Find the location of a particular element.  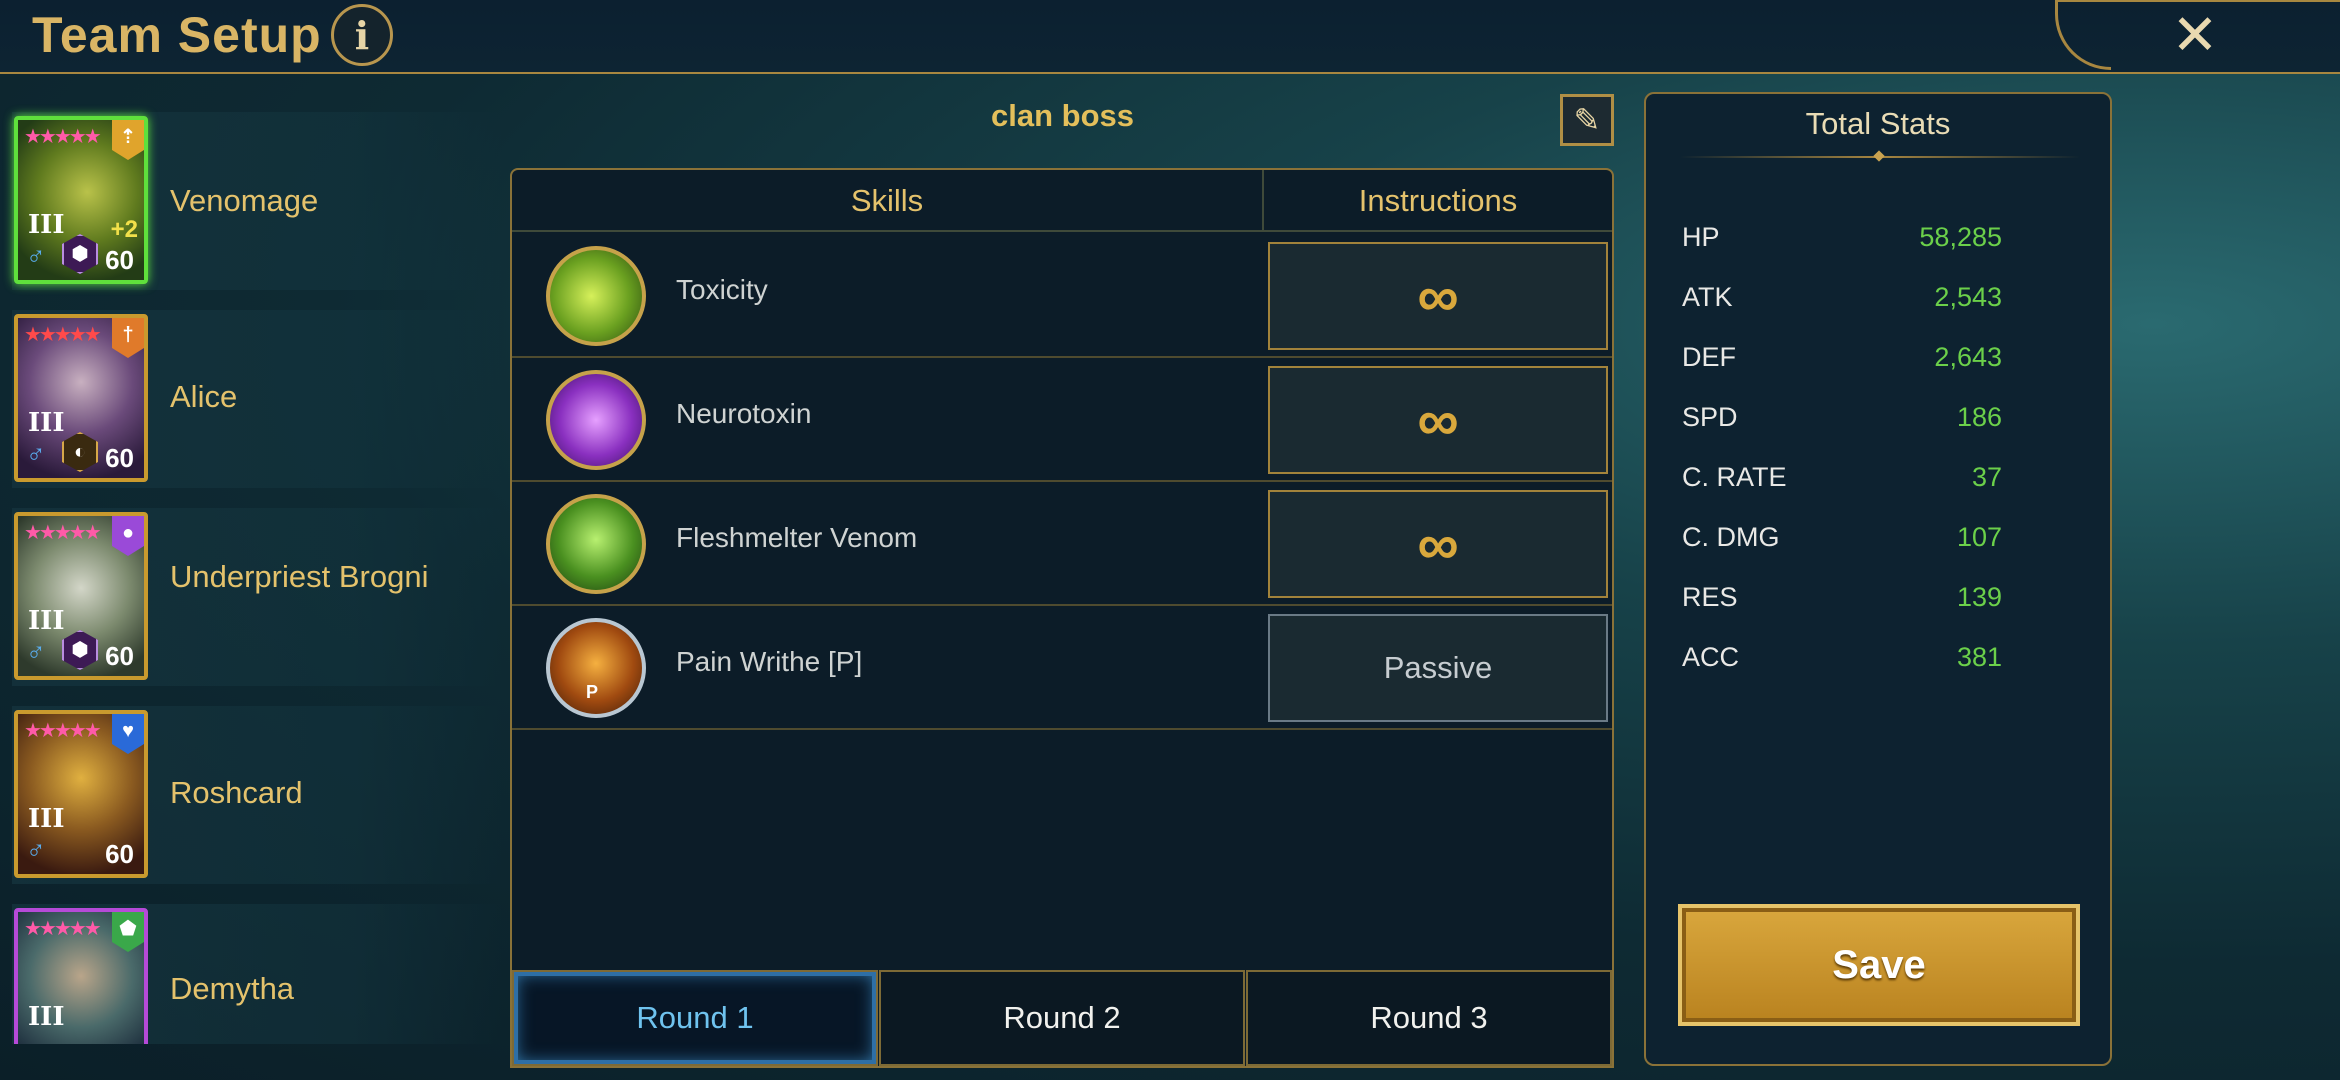

champion-portrait: ★★★★★ ♥ III ♂ 60 is located at coordinates (81, 794).